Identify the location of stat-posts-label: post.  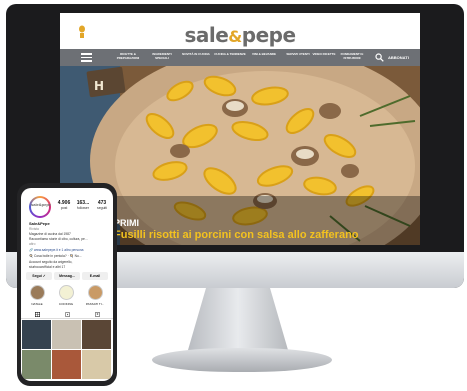
(64, 208).